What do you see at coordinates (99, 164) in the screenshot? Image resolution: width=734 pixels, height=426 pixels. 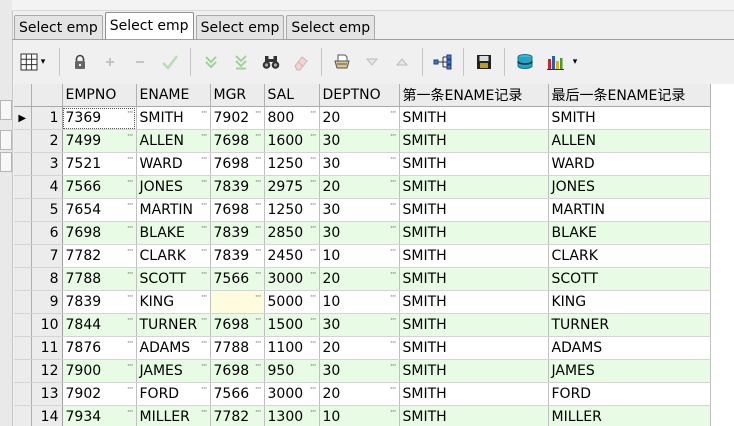 I see `table-cell: 7521 ···` at bounding box center [99, 164].